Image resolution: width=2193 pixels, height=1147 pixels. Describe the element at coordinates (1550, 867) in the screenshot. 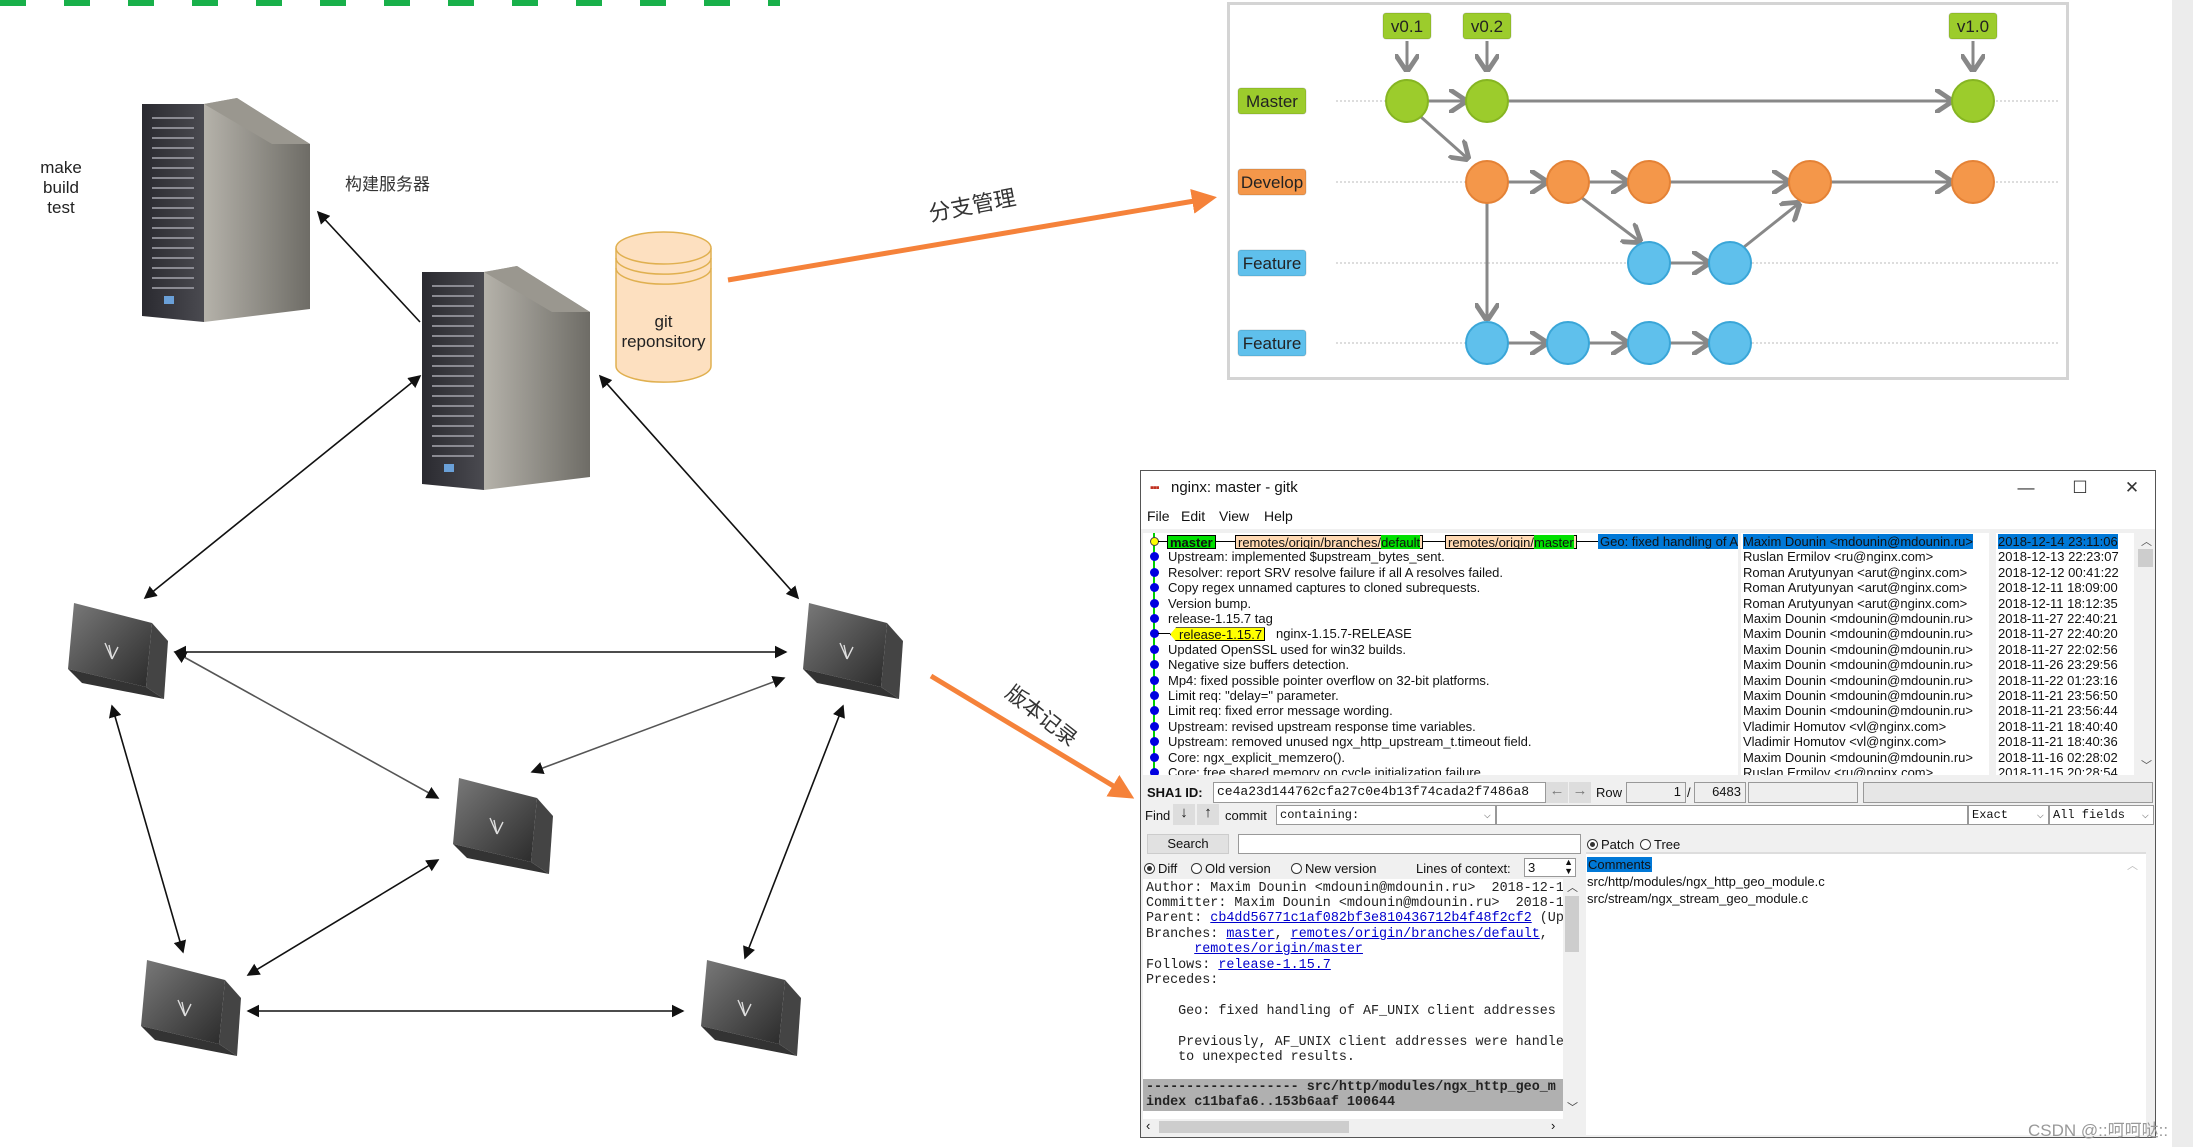

I see `context-spinbox: 3 ▲ ▼` at that location.